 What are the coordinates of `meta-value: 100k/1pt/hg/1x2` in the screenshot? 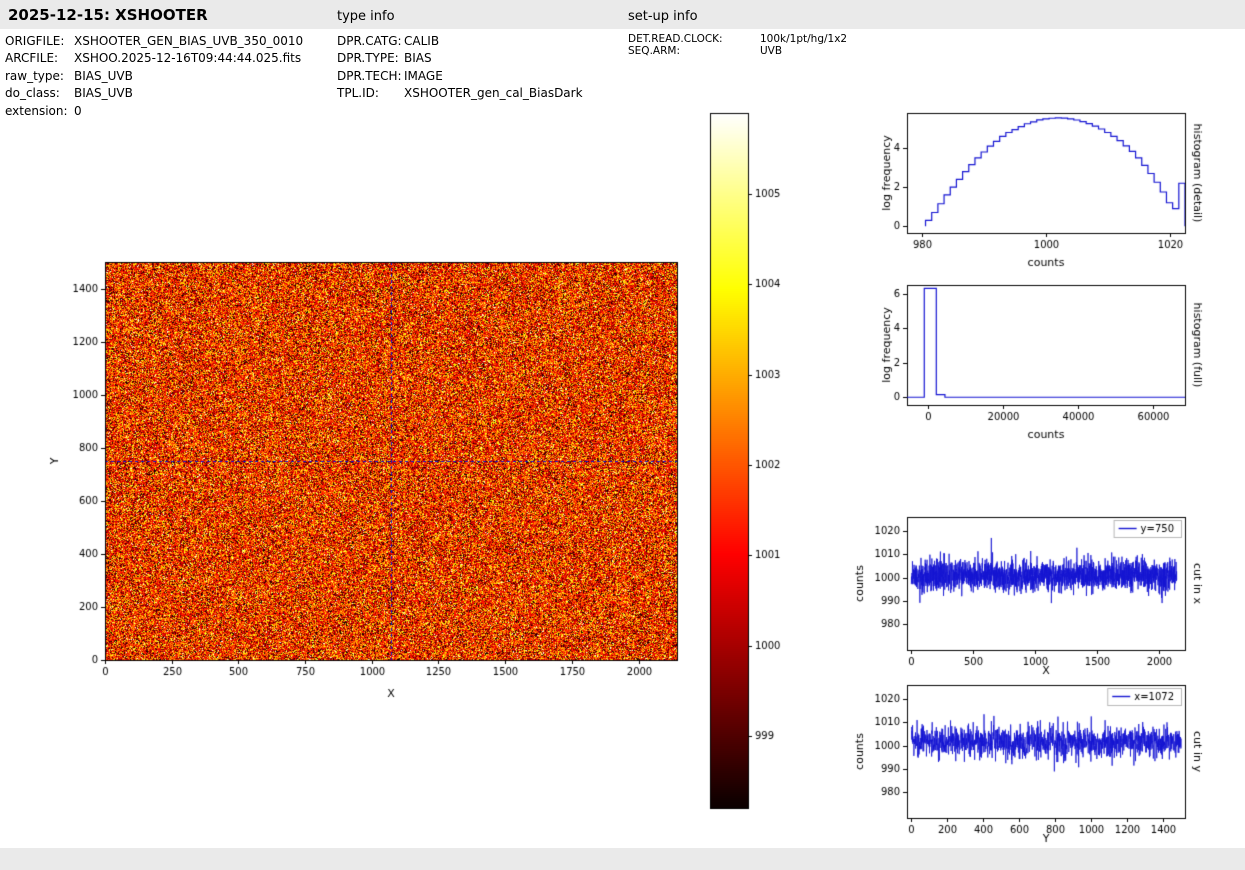 It's located at (804, 39).